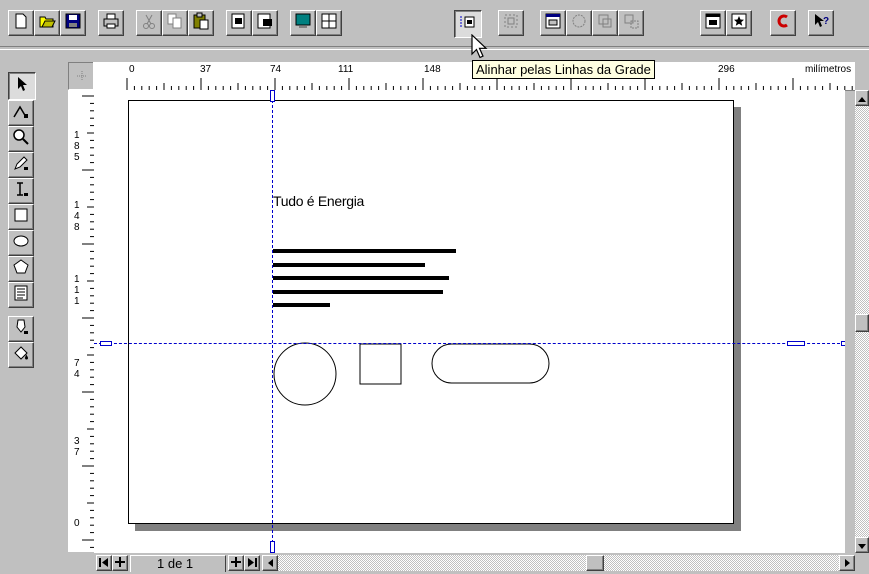 The width and height of the screenshot is (869, 574). Describe the element at coordinates (132, 69) in the screenshot. I see `ruler-label-0: 0` at that location.